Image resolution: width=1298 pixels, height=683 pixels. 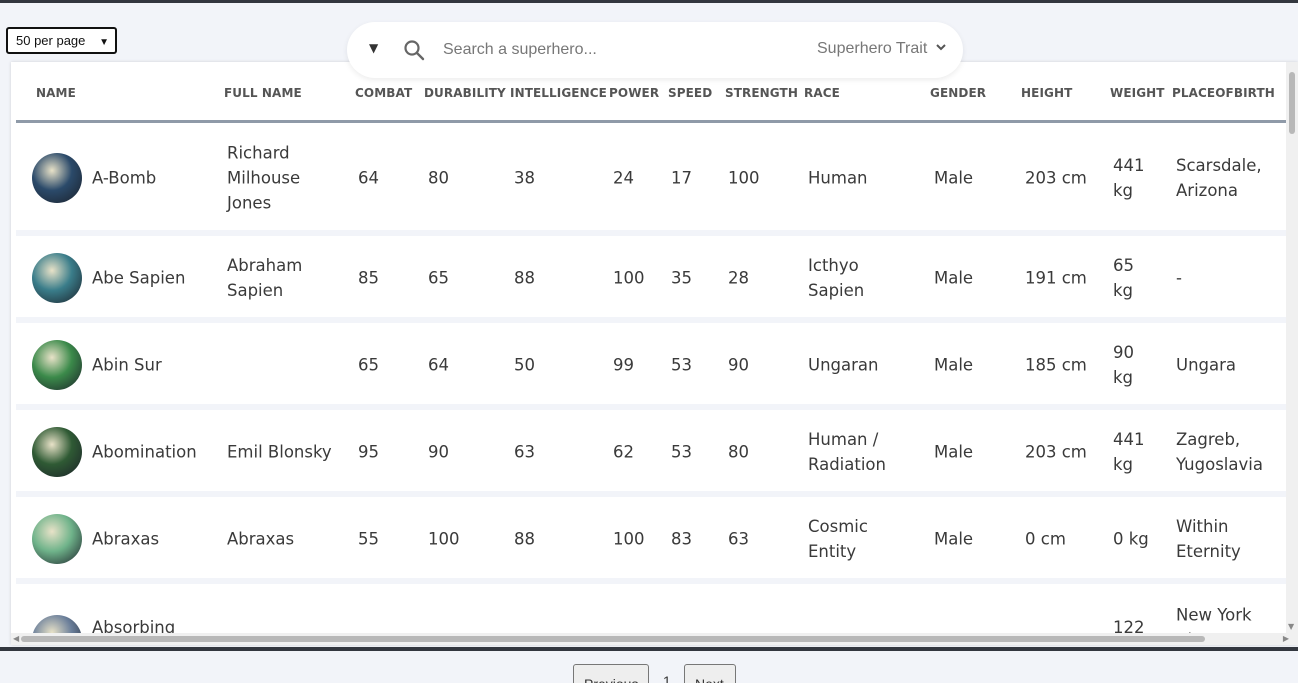 I want to click on cell-durability: 65, so click(x=438, y=277).